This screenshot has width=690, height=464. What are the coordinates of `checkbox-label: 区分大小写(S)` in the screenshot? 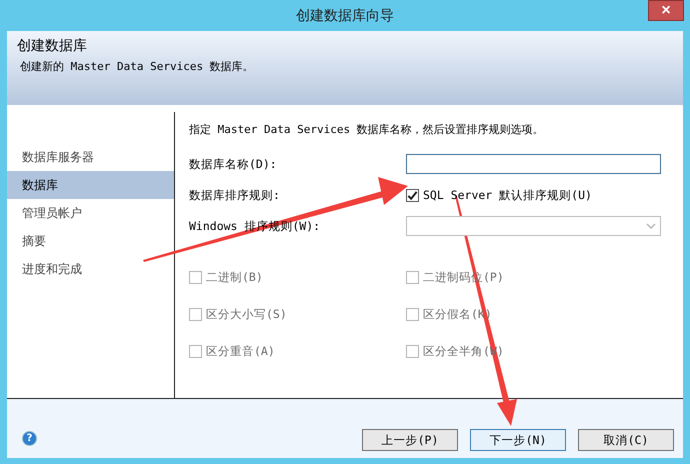 It's located at (246, 314).